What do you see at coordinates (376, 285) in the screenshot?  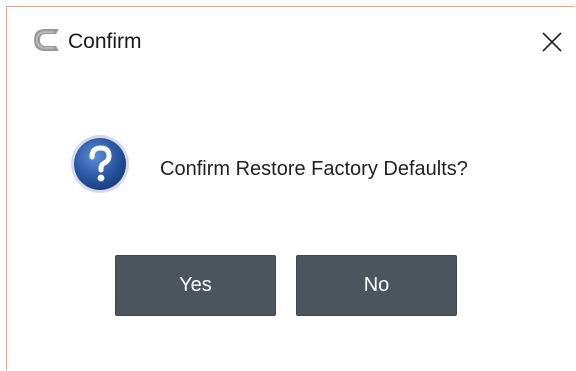 I see `no-button: No` at bounding box center [376, 285].